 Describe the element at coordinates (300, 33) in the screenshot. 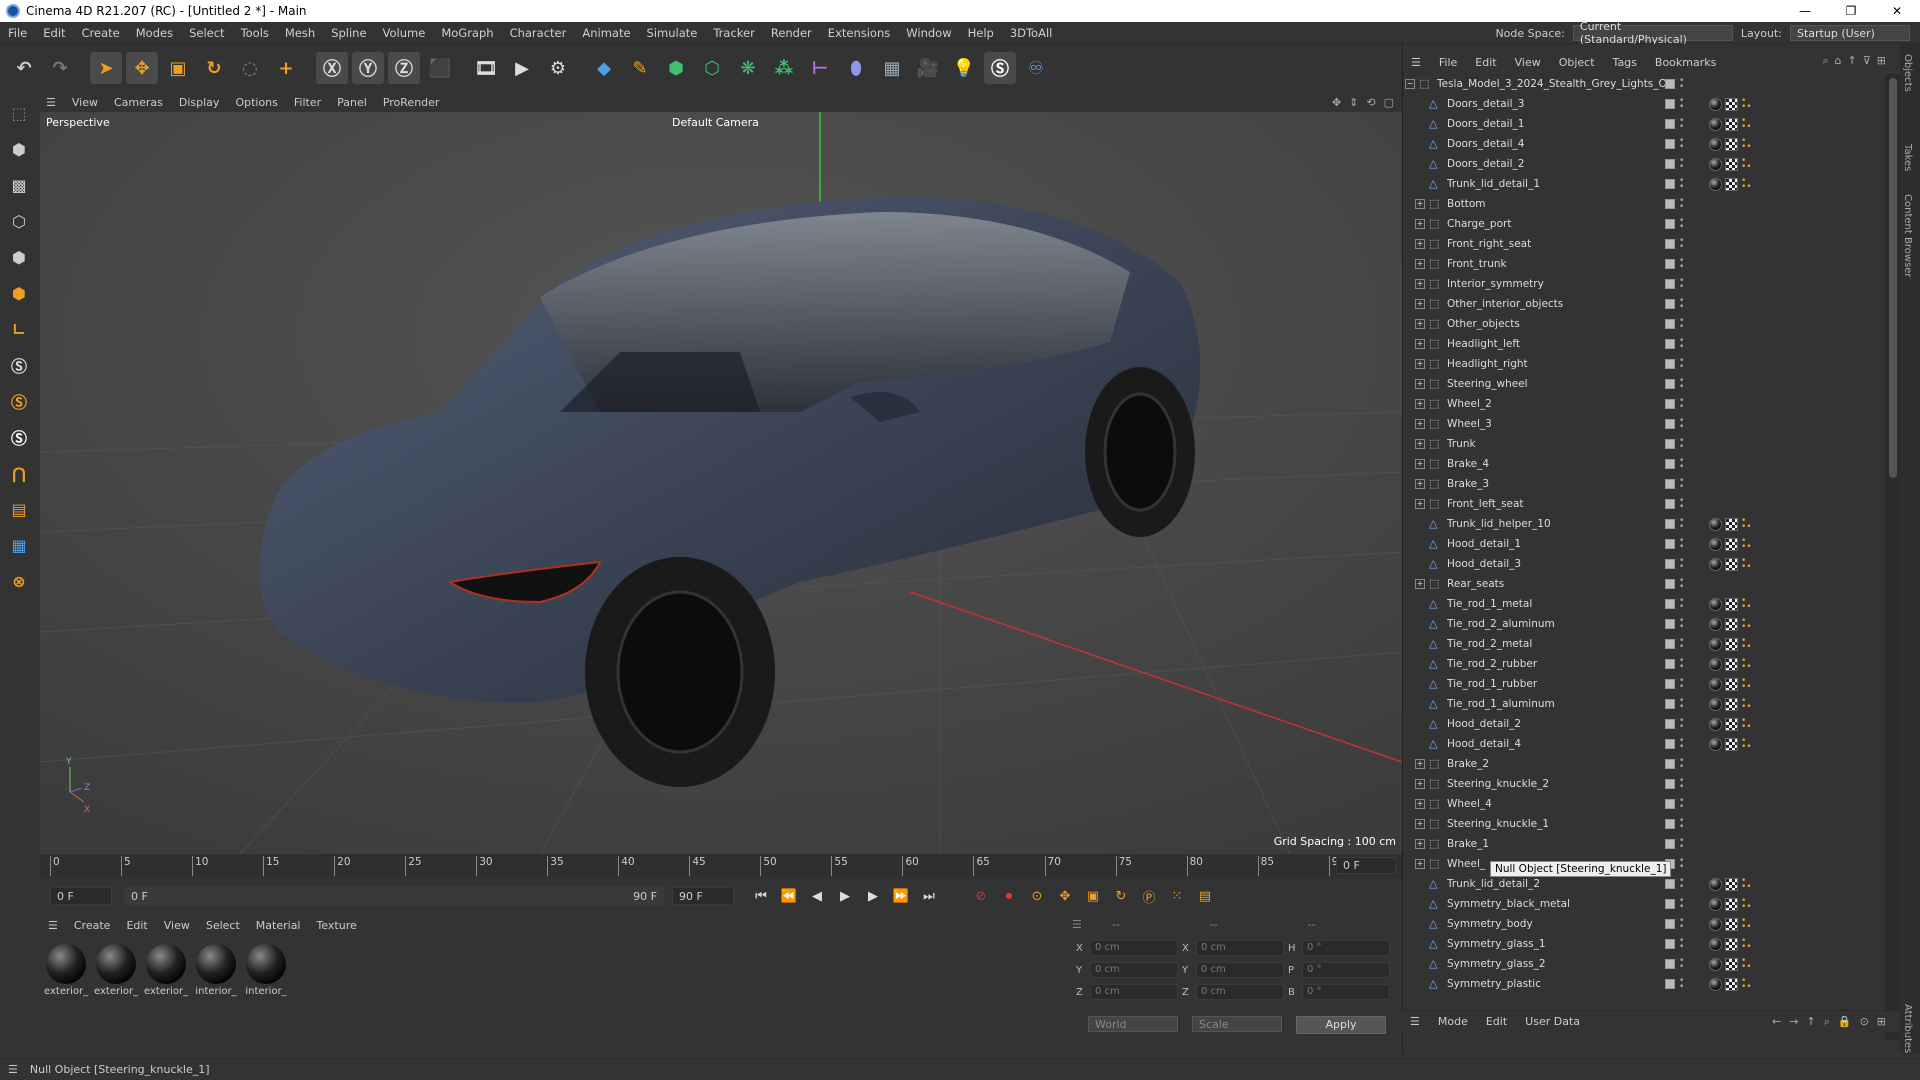

I see `menu-mesh: Mesh` at that location.